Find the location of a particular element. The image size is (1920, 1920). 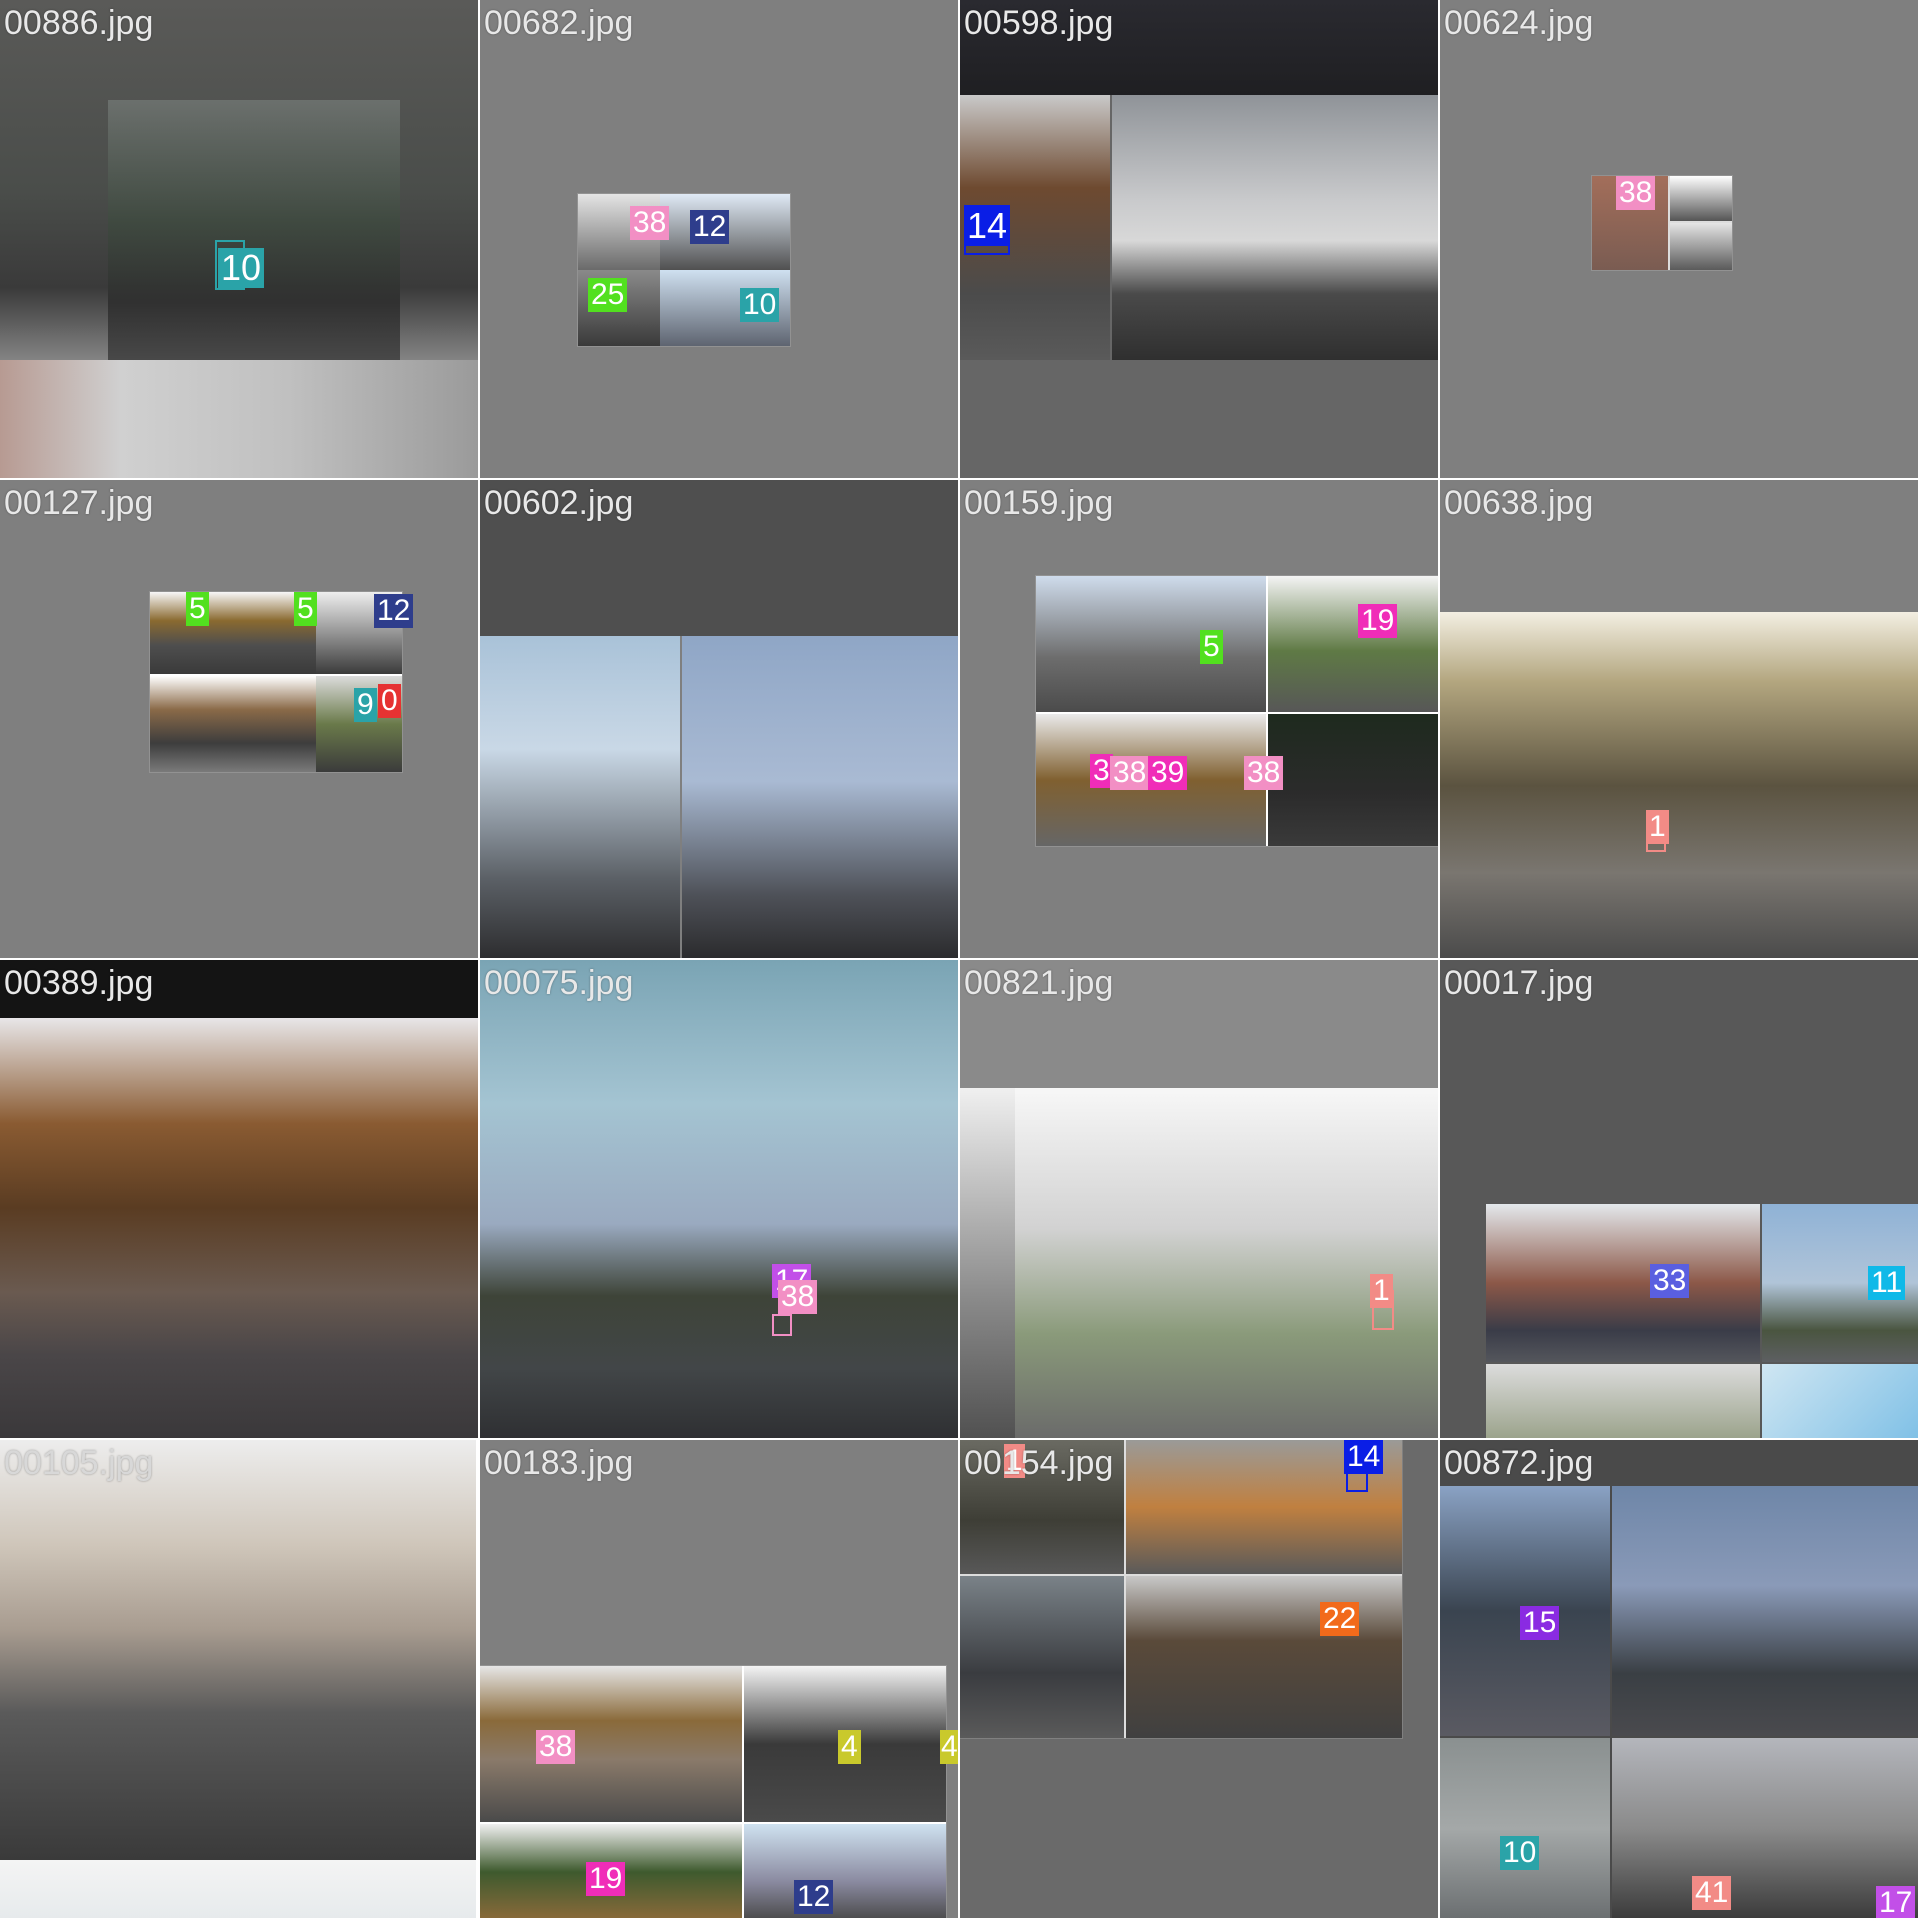

tile-00638: 1 00638.jpg is located at coordinates (1680, 720).